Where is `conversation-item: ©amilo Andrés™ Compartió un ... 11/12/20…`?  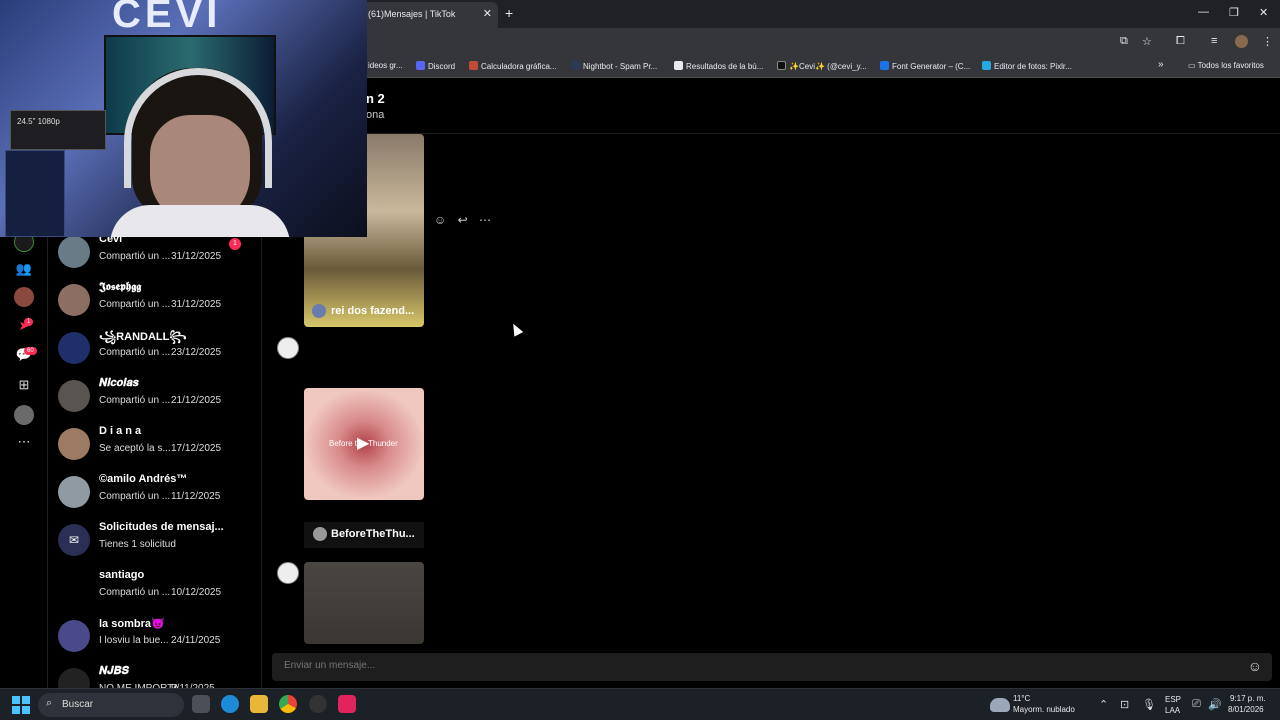
conversation-item: ©amilo Andrés™ Compartió un ... 11/12/20… is located at coordinates (156, 493).